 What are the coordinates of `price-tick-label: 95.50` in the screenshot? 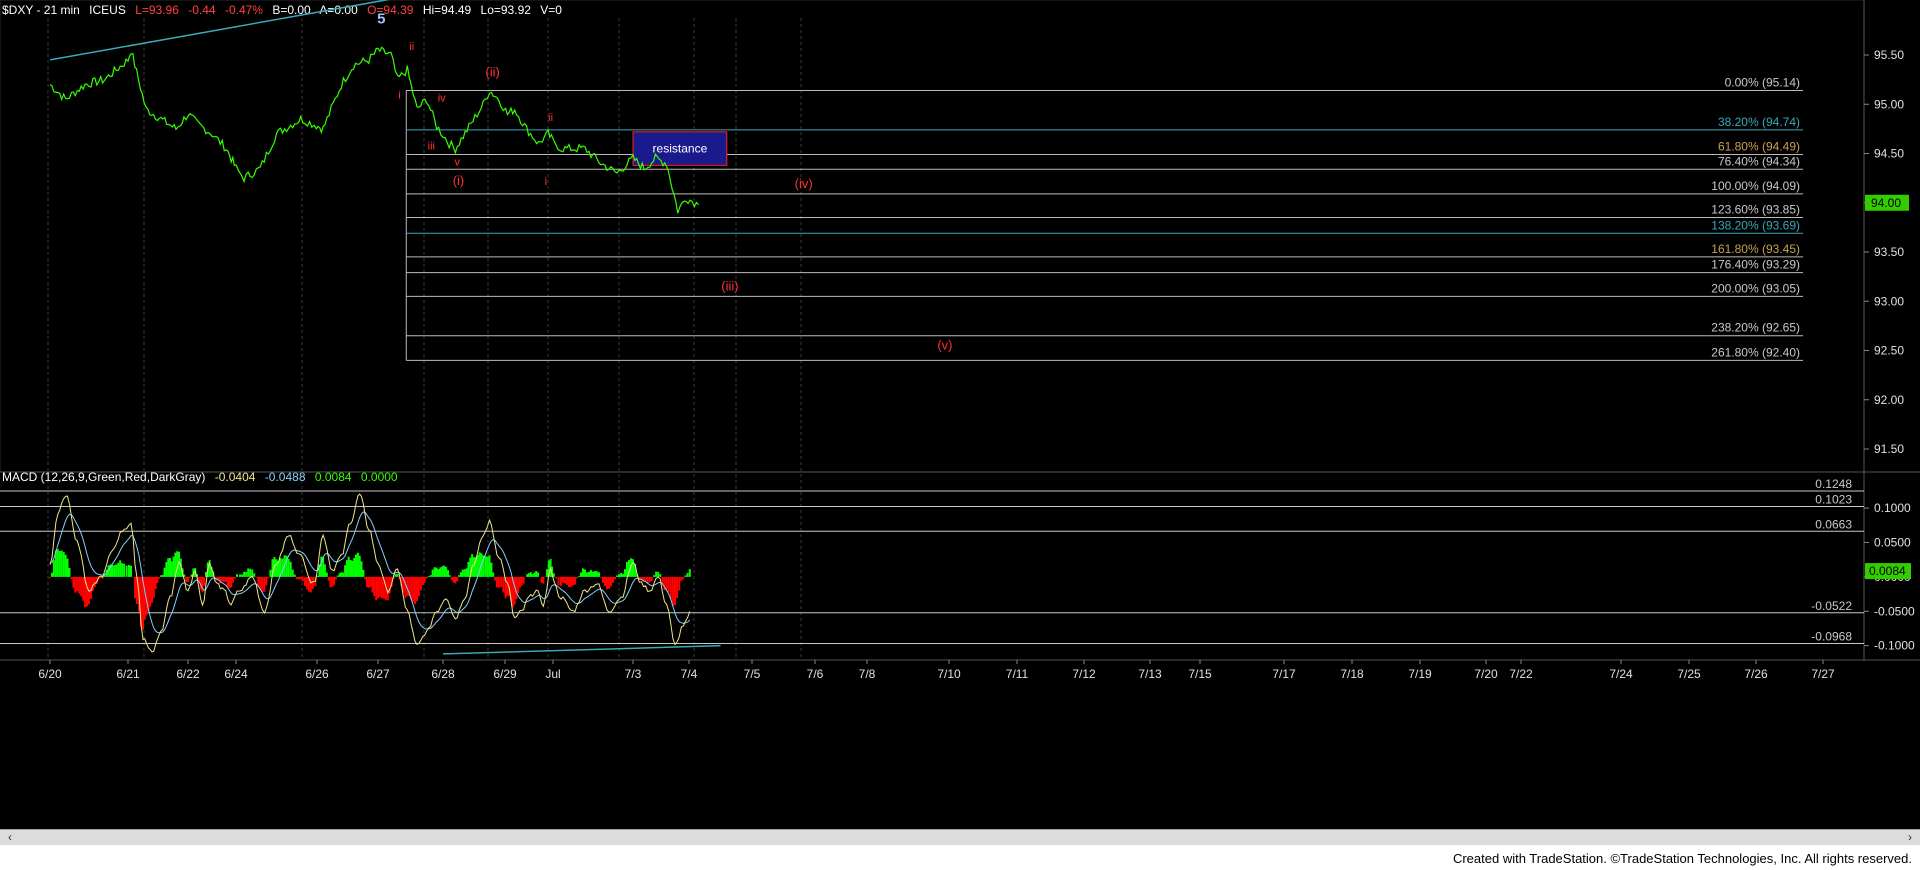 It's located at (1889, 55).